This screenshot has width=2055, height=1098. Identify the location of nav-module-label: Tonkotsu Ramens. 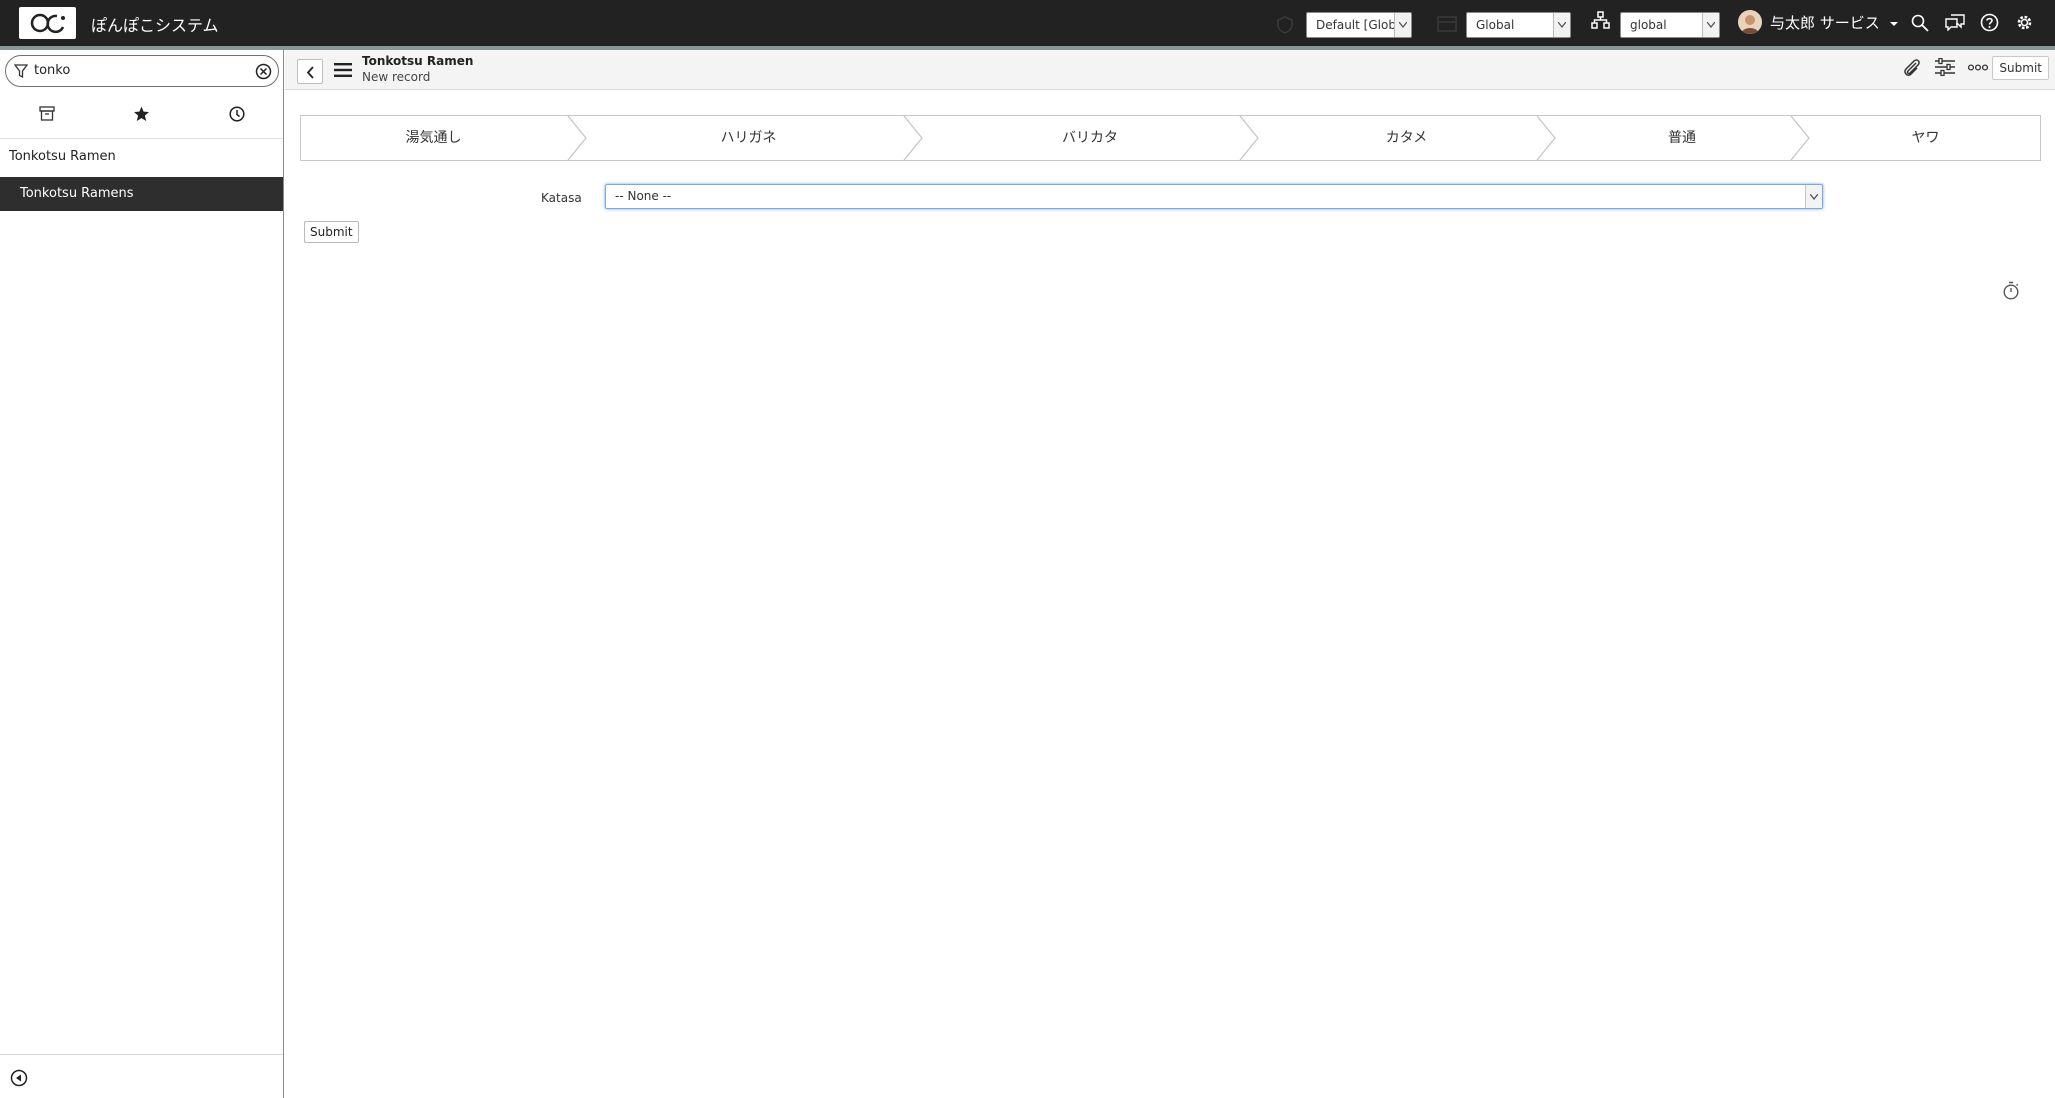
(77, 193).